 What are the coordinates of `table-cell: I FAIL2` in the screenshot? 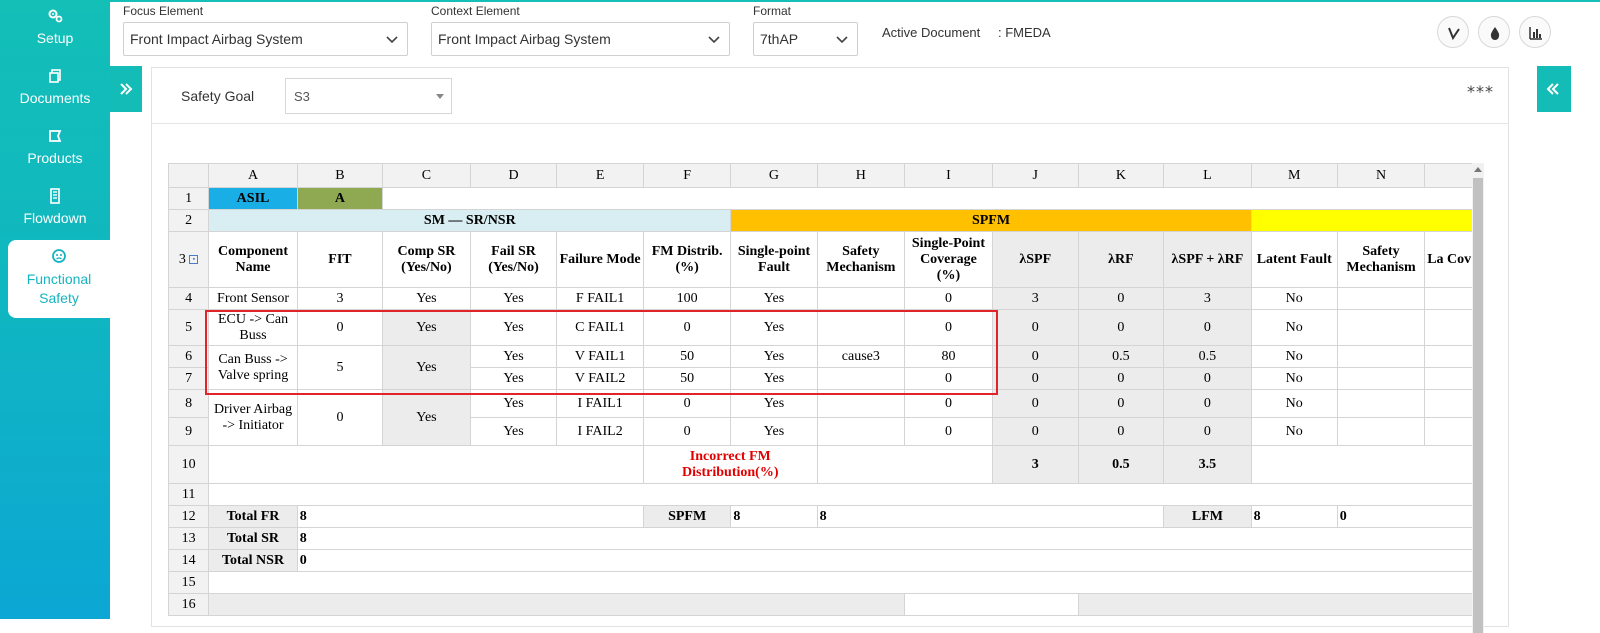 It's located at (600, 431).